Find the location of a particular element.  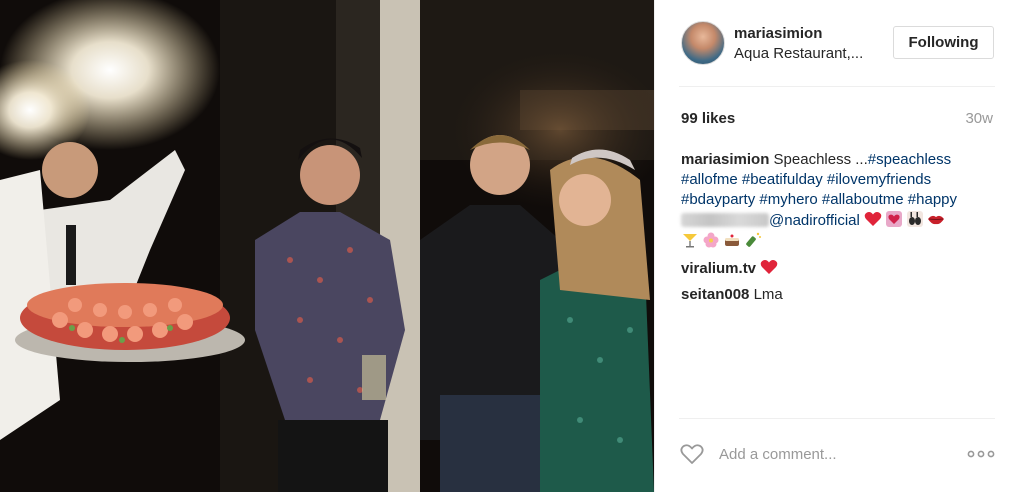

blossom-emoji-icon is located at coordinates (711, 240).